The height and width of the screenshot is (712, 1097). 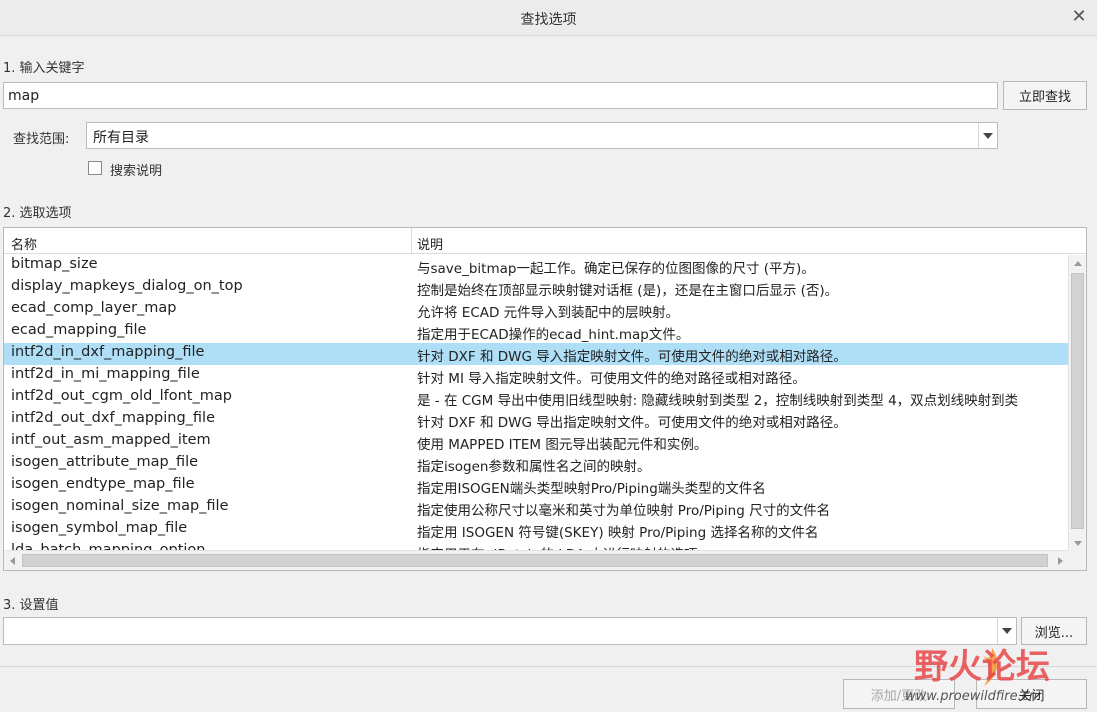 What do you see at coordinates (105, 374) in the screenshot?
I see `option-name-cell: intf2d_in_mi_mapping_file` at bounding box center [105, 374].